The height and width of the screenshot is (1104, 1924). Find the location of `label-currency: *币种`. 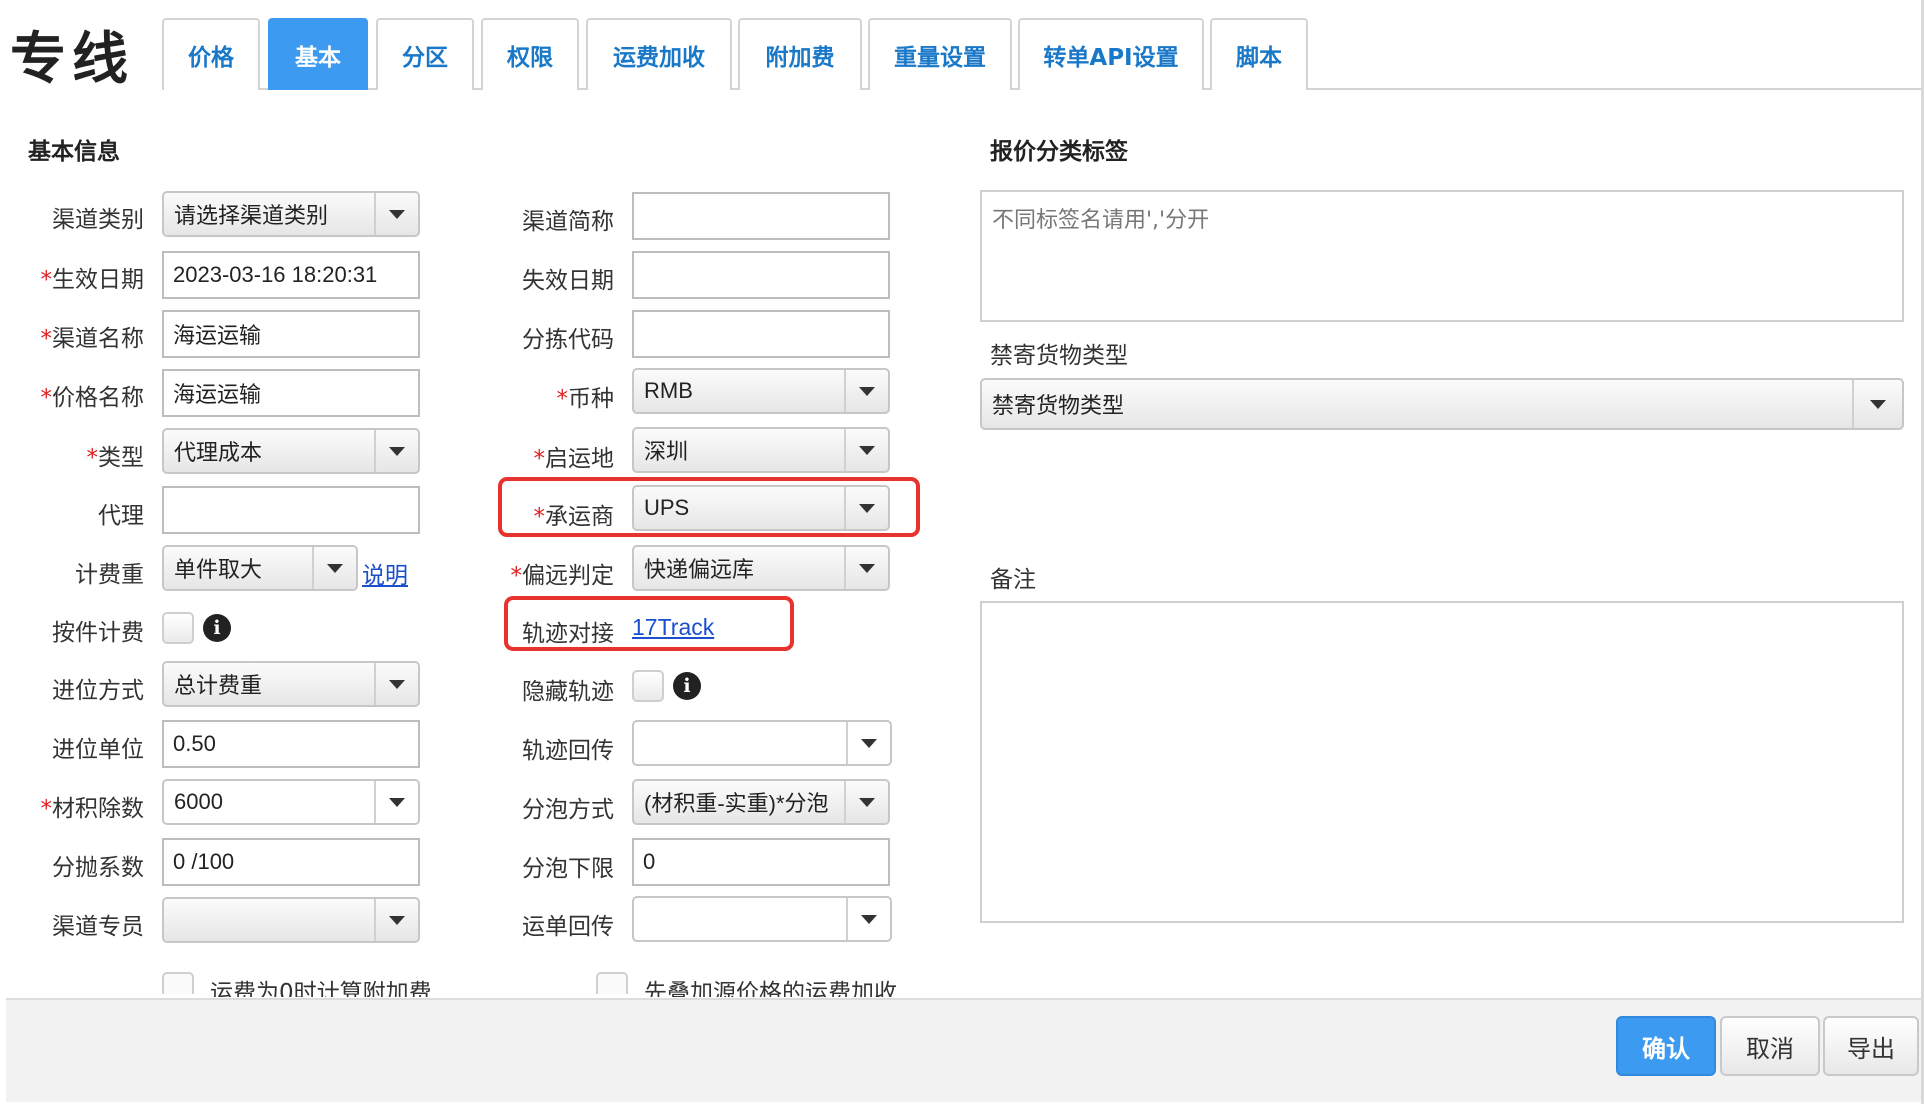

label-currency: *币种 is located at coordinates (585, 399).